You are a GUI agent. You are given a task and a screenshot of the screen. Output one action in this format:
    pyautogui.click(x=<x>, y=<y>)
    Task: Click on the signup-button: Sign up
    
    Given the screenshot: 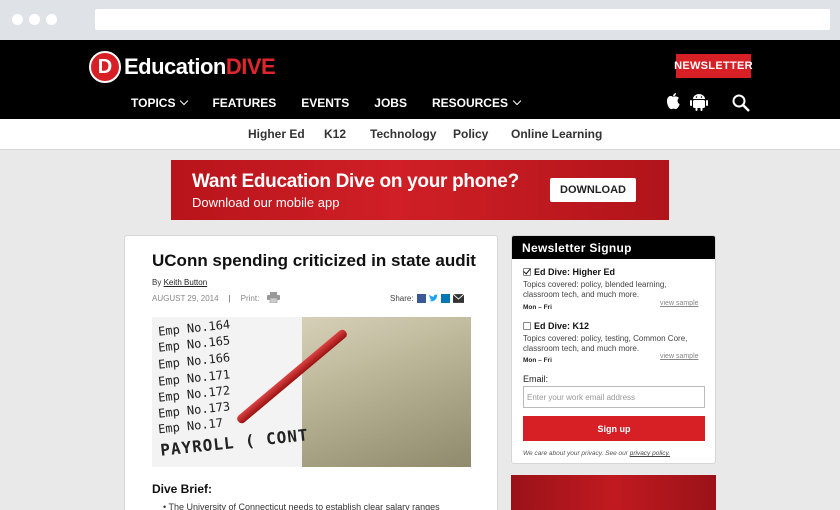 What is the action you would take?
    pyautogui.click(x=614, y=428)
    